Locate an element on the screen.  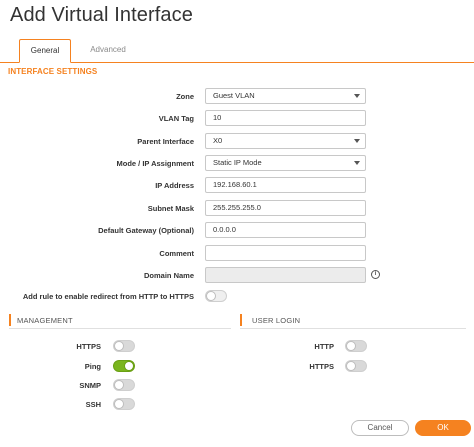
zone-value: Guest VLAN is located at coordinates (234, 95).